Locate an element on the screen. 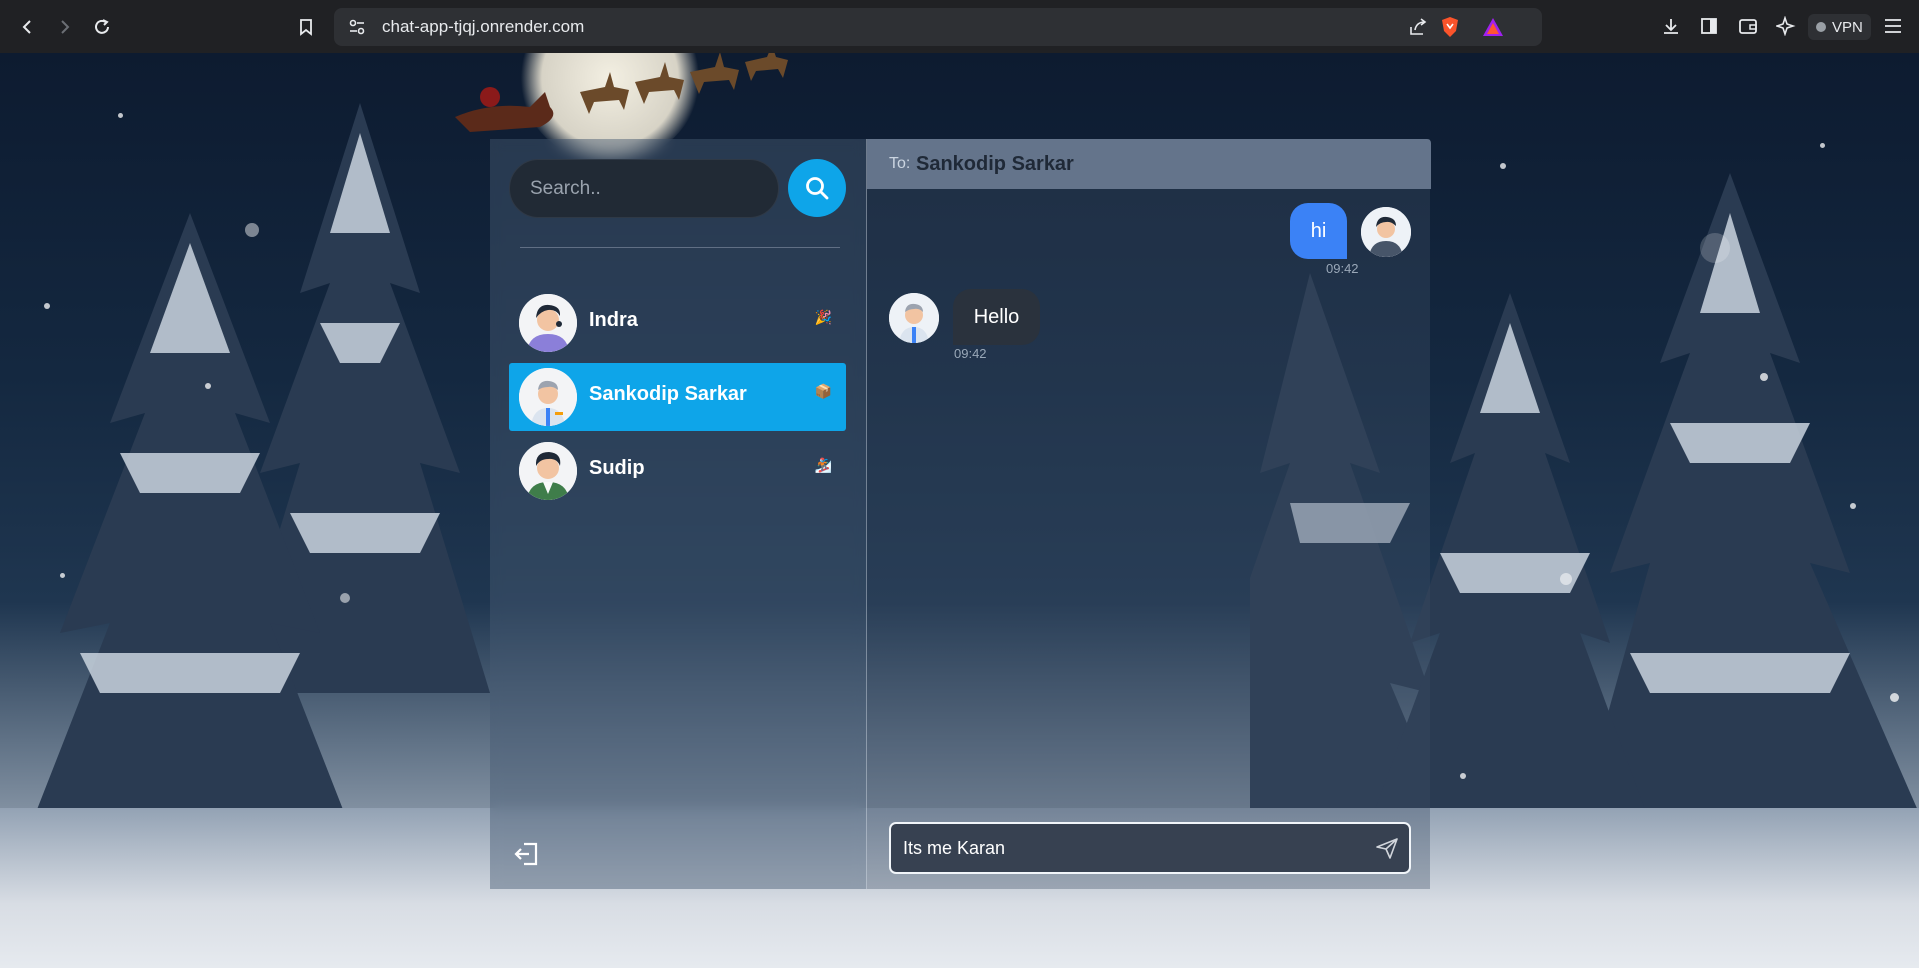 The width and height of the screenshot is (1919, 968). reload-button is located at coordinates (102, 27).